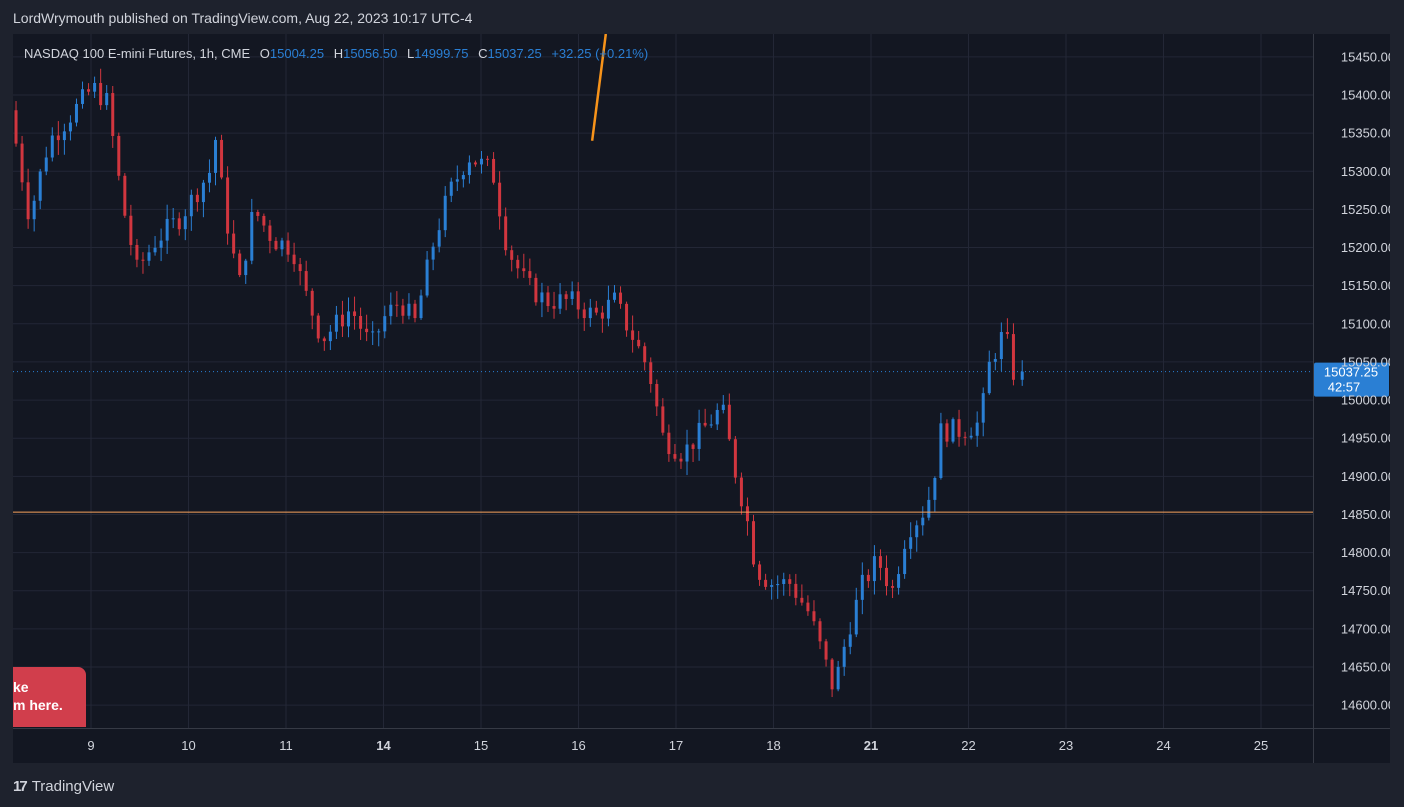 This screenshot has height=807, width=1404. What do you see at coordinates (1365, 171) in the screenshot?
I see `price-tick-label: 15300.00` at bounding box center [1365, 171].